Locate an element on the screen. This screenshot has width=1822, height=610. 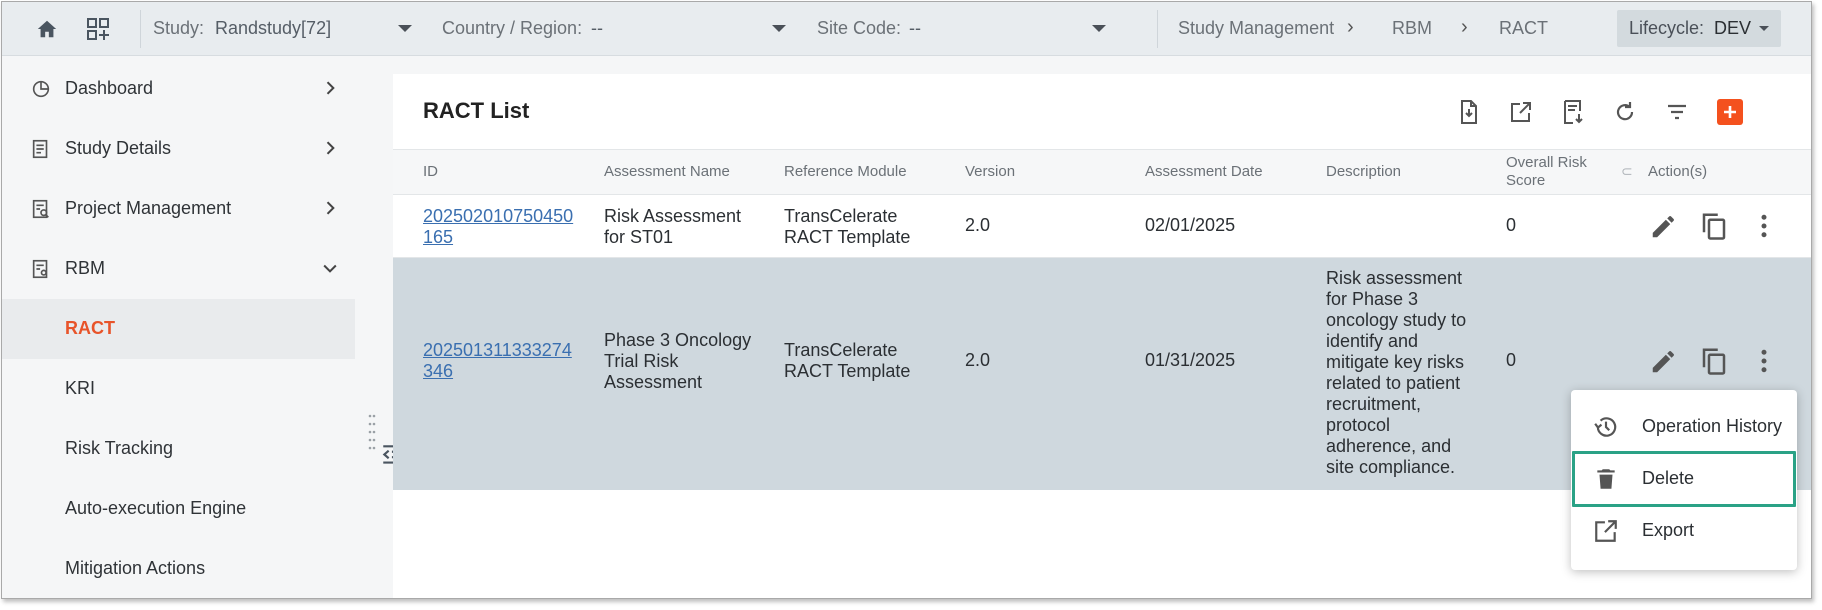
study-value: Randstudy[72] is located at coordinates (273, 28).